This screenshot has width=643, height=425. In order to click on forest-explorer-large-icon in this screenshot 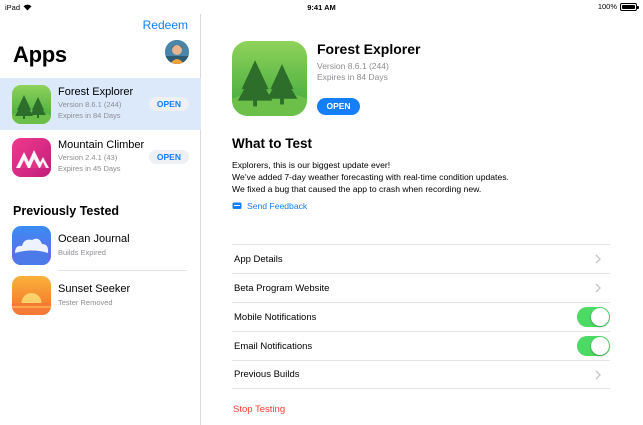, I will do `click(269, 78)`.